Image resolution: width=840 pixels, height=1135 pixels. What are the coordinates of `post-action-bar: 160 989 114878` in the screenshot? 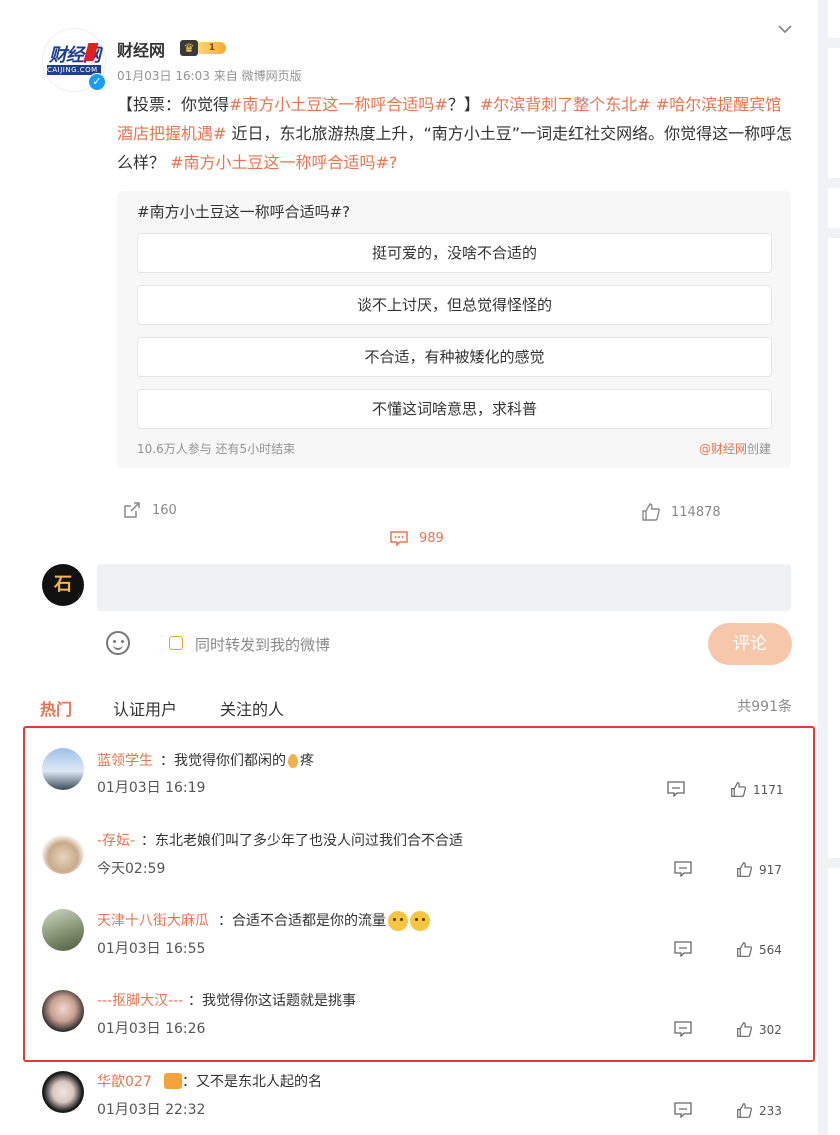 It's located at (409, 522).